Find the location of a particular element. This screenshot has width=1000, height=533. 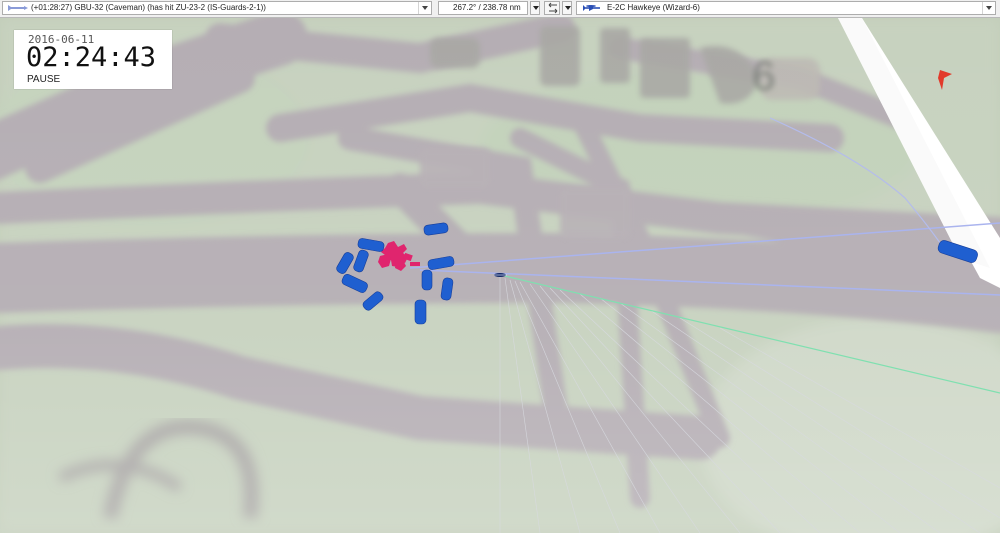

clock-state: PAUSE is located at coordinates (44, 79).